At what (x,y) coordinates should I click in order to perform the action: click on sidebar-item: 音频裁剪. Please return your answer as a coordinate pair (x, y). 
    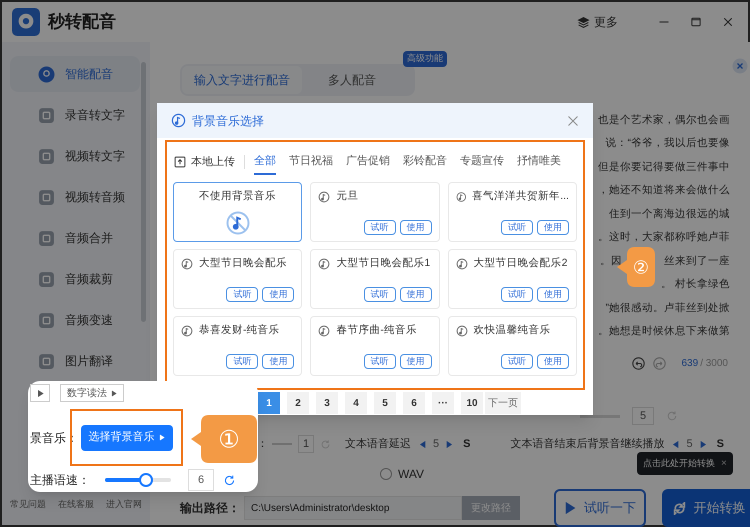
    Looking at the image, I should click on (75, 279).